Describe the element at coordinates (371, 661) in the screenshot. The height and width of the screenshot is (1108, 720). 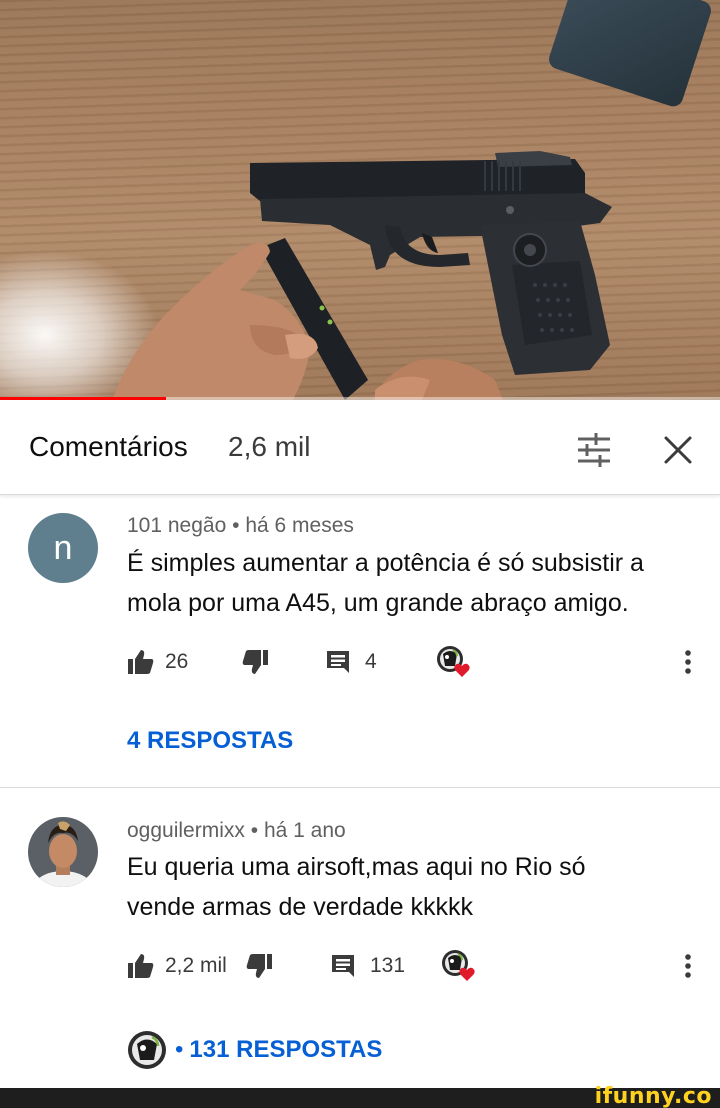
I see `reply-count: 4` at that location.